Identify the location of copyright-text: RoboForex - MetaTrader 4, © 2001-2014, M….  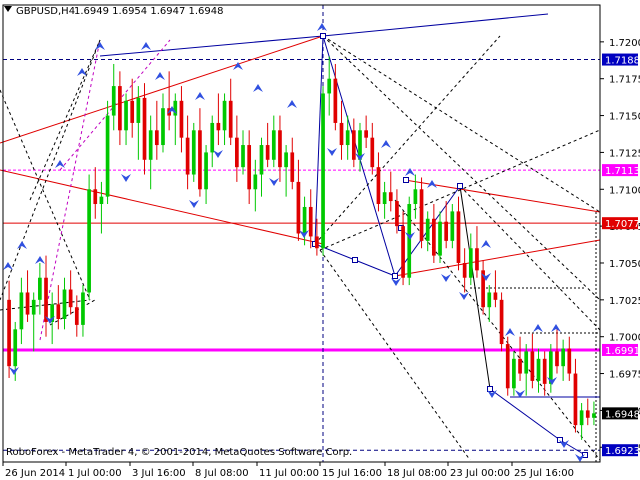
(179, 452).